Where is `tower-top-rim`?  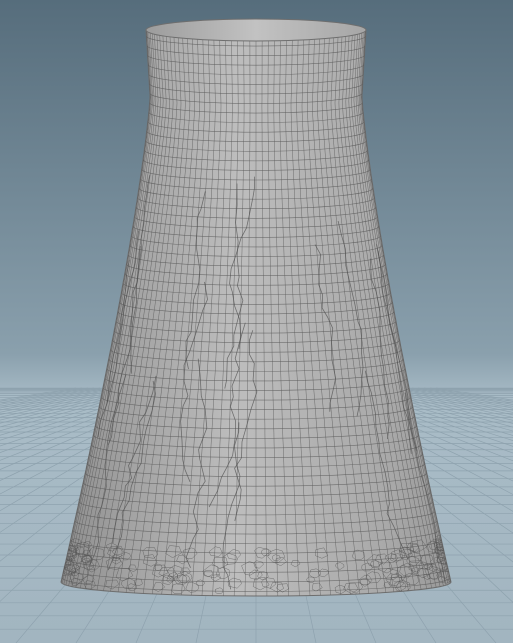
tower-top-rim is located at coordinates (256, 30).